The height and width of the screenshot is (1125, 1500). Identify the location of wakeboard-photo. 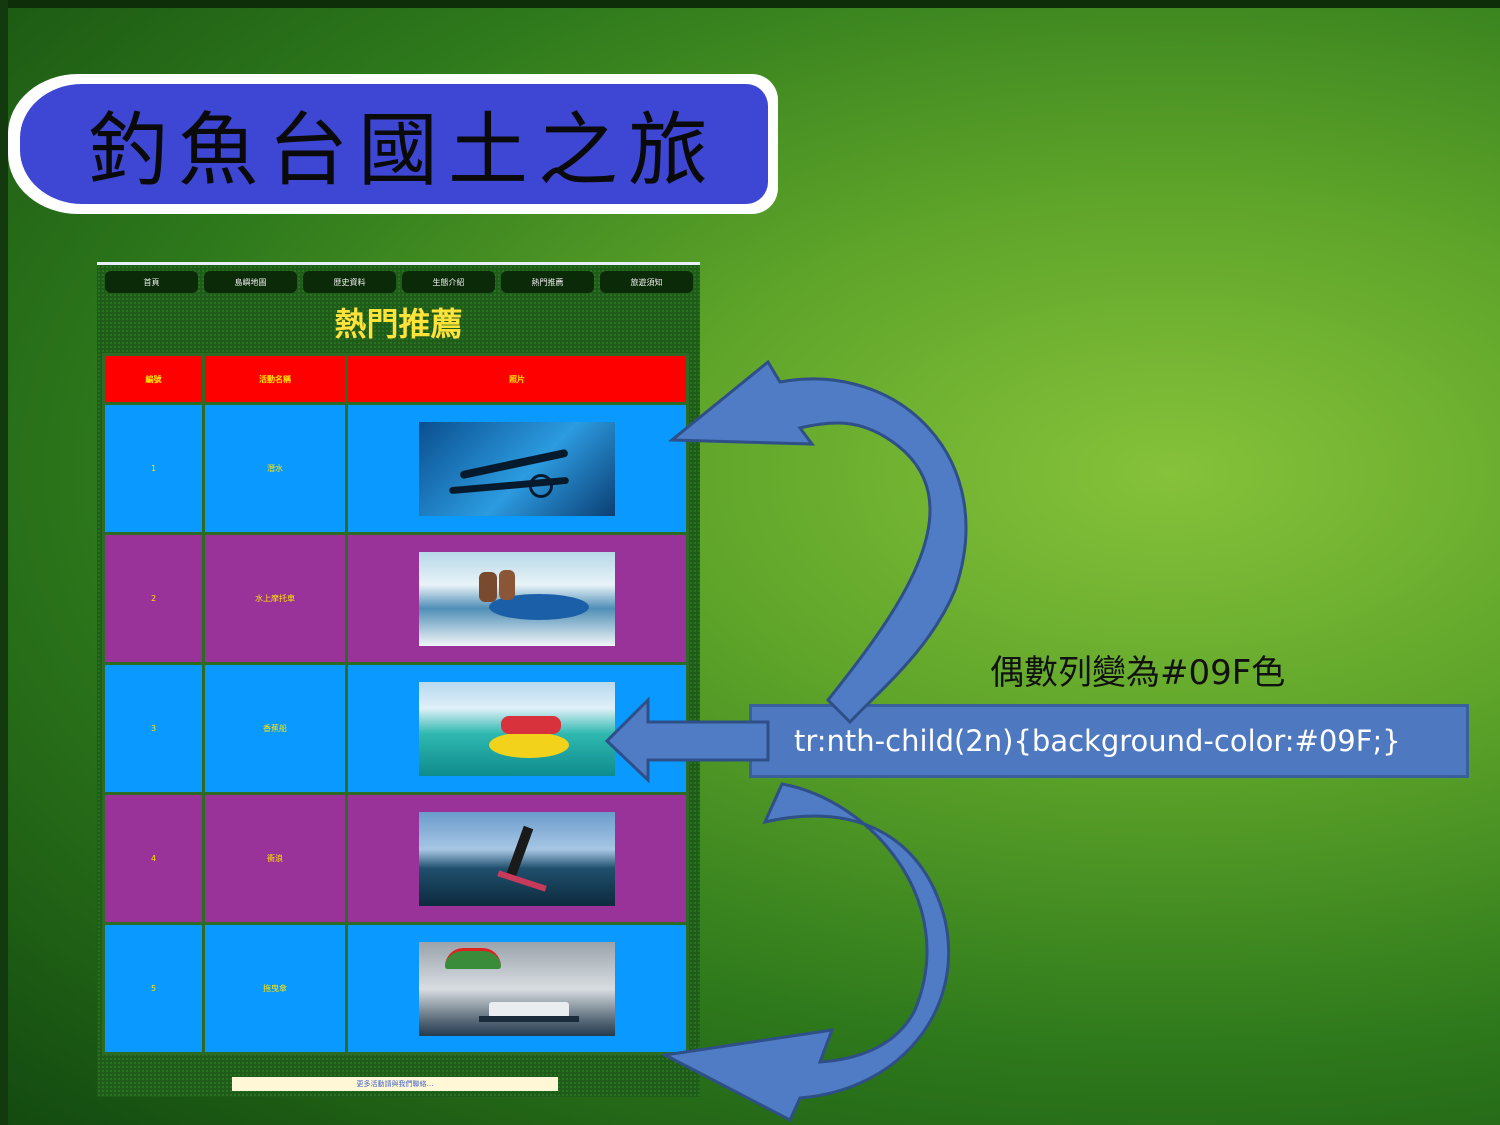
(517, 858).